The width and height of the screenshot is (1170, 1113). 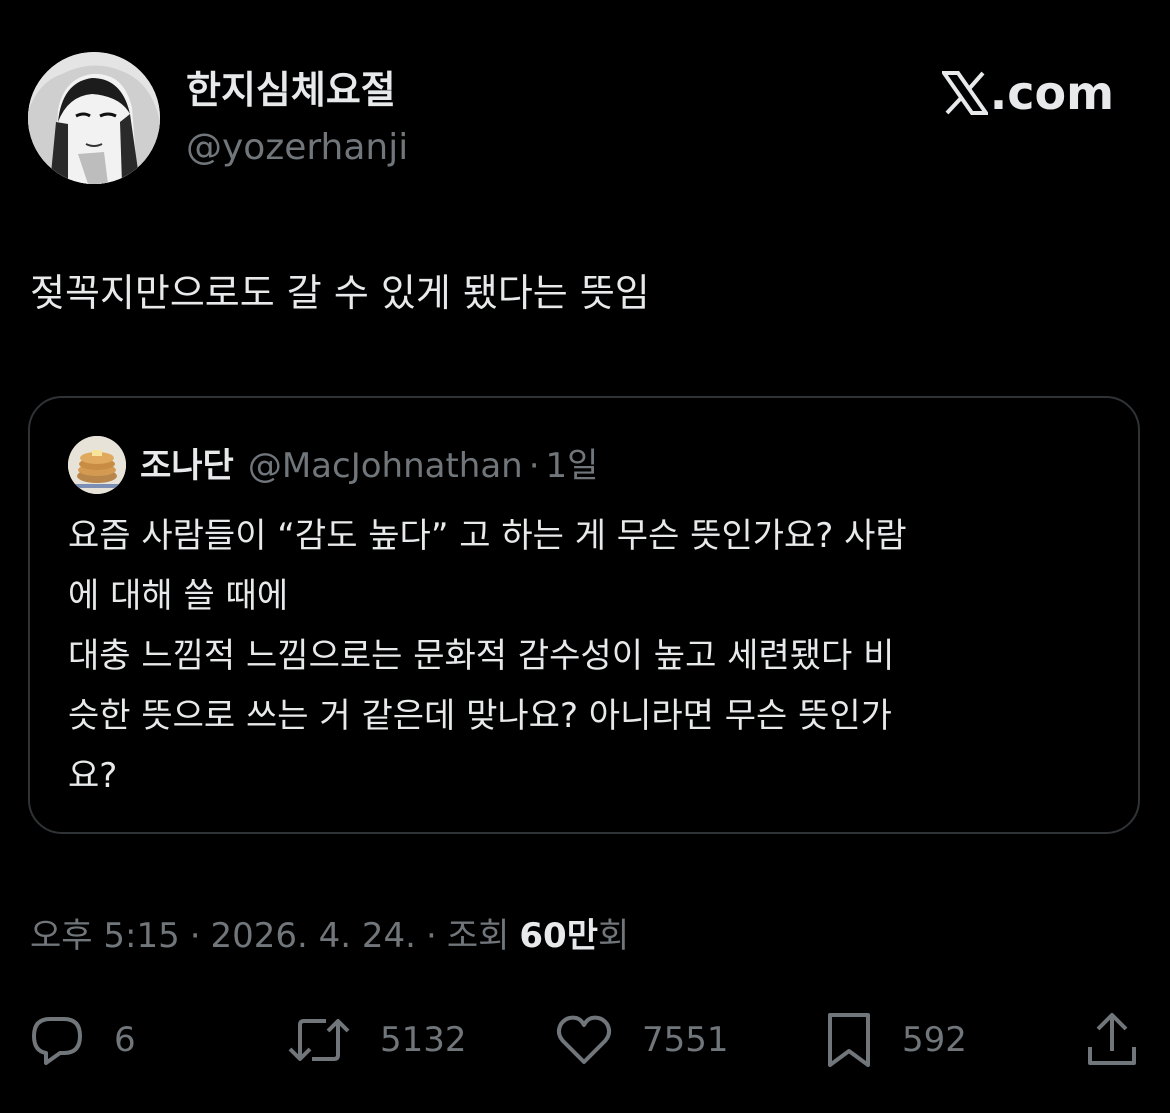 What do you see at coordinates (478, 936) in the screenshot?
I see `views-label: 조회` at bounding box center [478, 936].